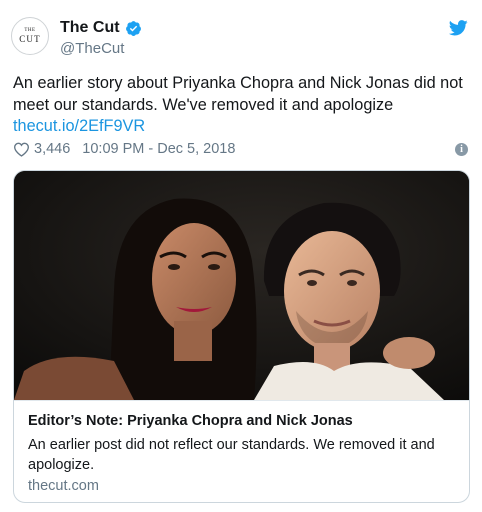 The width and height of the screenshot is (482, 512). What do you see at coordinates (158, 149) in the screenshot?
I see `tweet-timestamp: 10:09 PM - Dec 5, 2018` at bounding box center [158, 149].